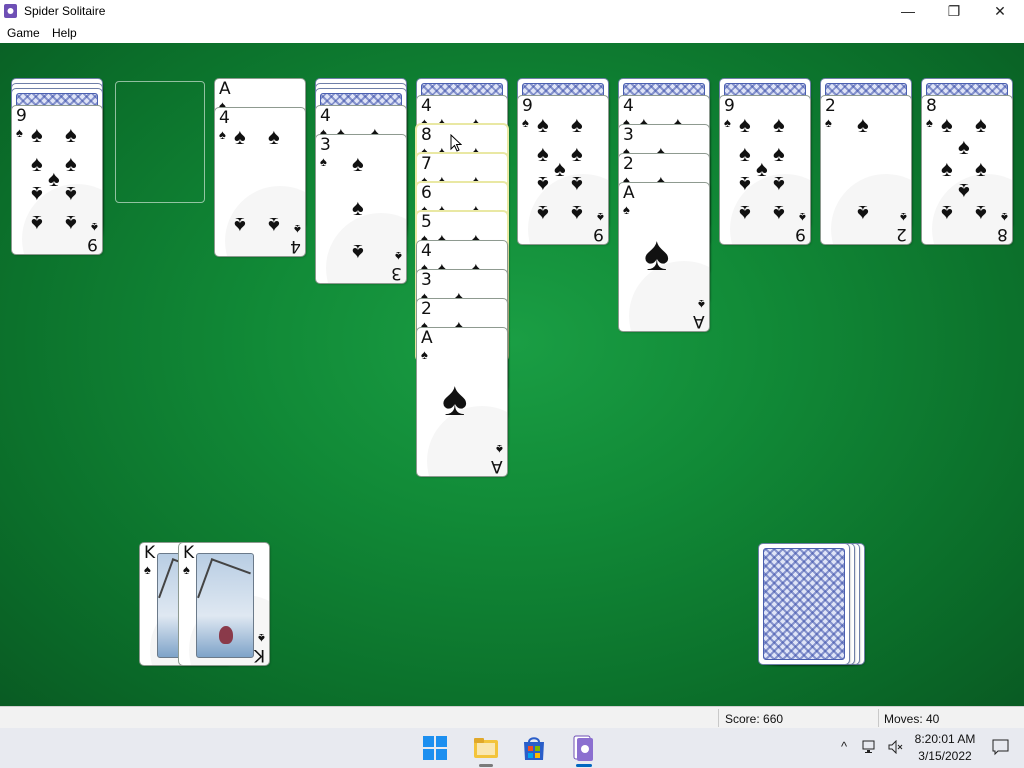  Describe the element at coordinates (512, 717) in the screenshot. I see `status-bar: Score: 660 Moves: 40` at that location.